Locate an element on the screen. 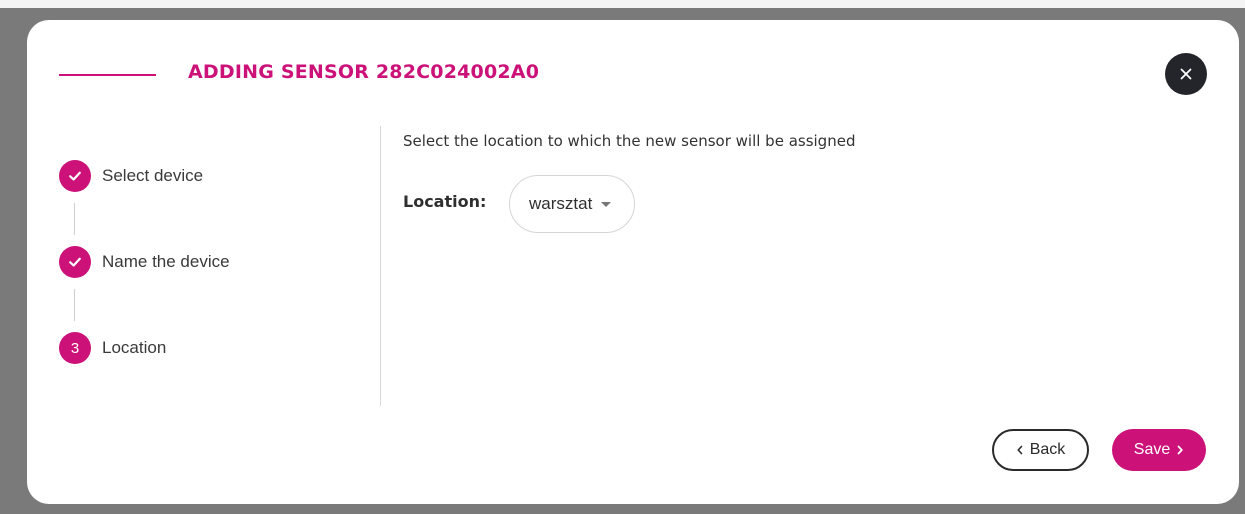 This screenshot has height=514, width=1245. step-label: Name the device is located at coordinates (166, 261).